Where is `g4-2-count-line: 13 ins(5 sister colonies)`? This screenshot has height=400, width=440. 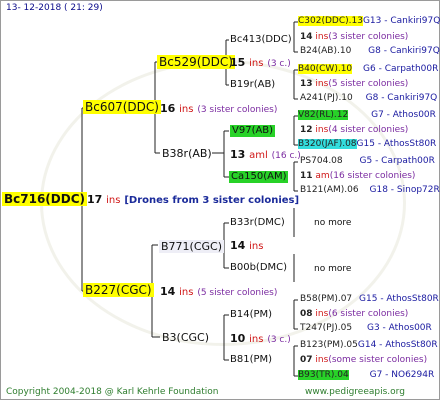
g4-2-count-line: 13 ins(5 sister colonies) is located at coordinates (354, 84).